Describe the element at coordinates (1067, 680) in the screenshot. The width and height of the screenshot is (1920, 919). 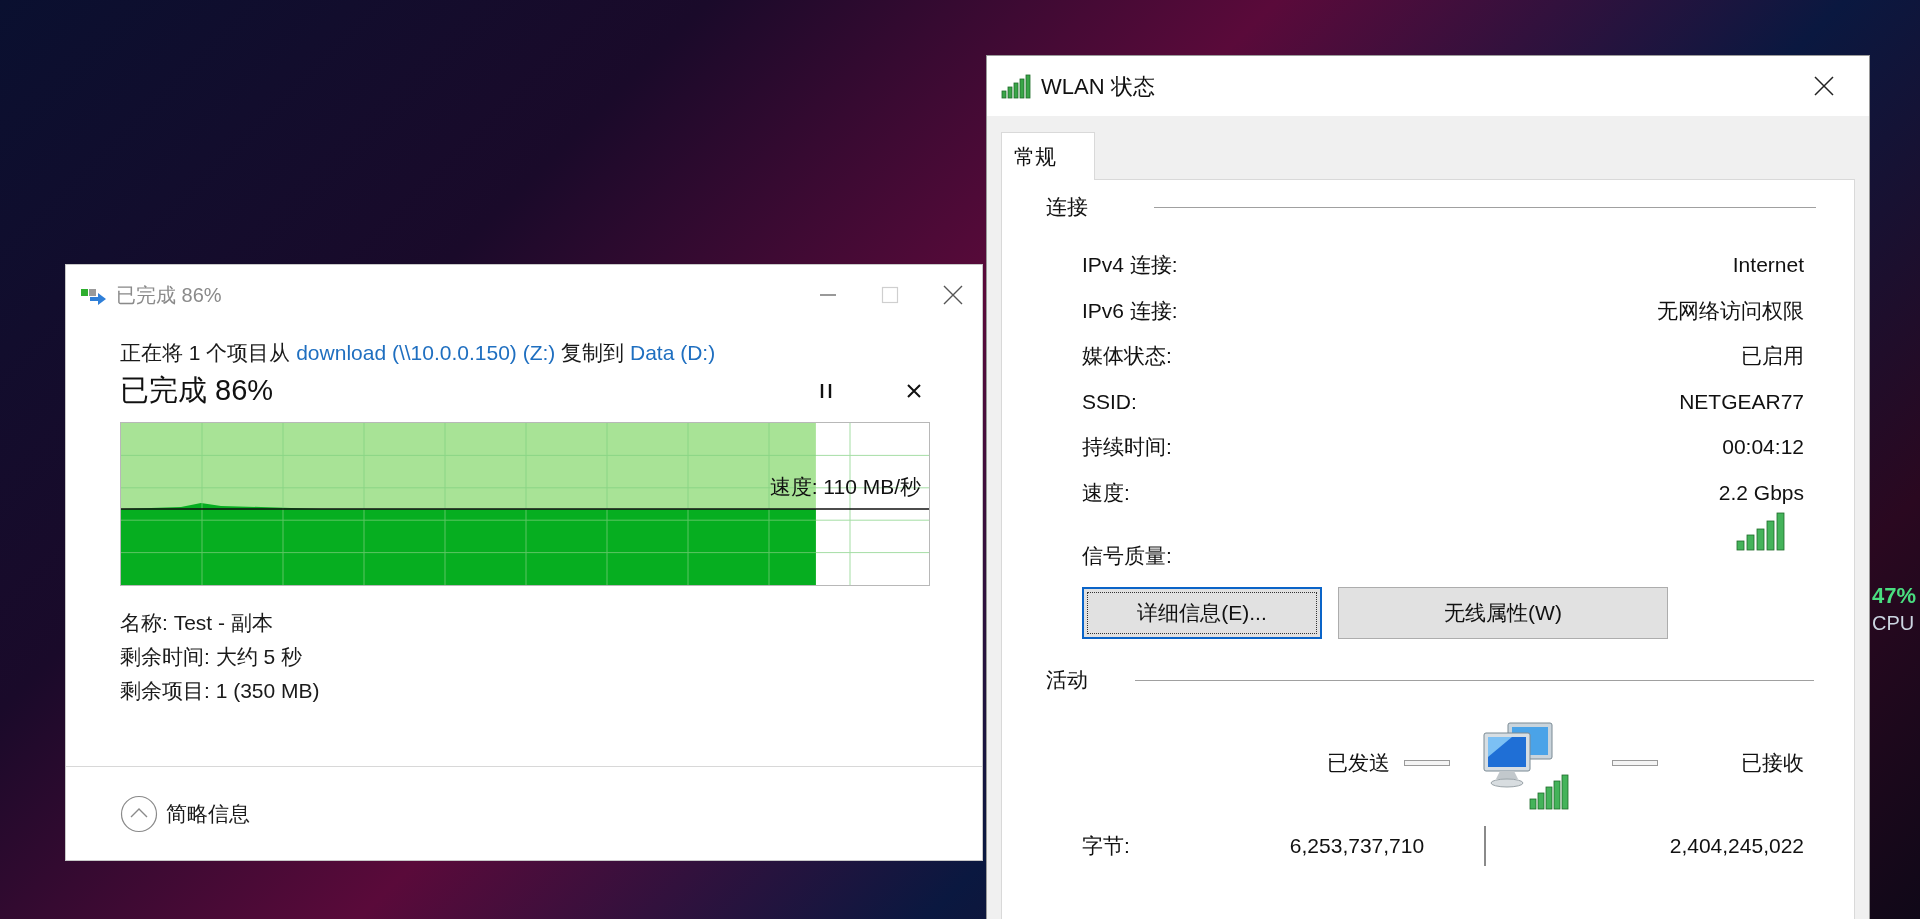
I see `section-title: 活动` at that location.